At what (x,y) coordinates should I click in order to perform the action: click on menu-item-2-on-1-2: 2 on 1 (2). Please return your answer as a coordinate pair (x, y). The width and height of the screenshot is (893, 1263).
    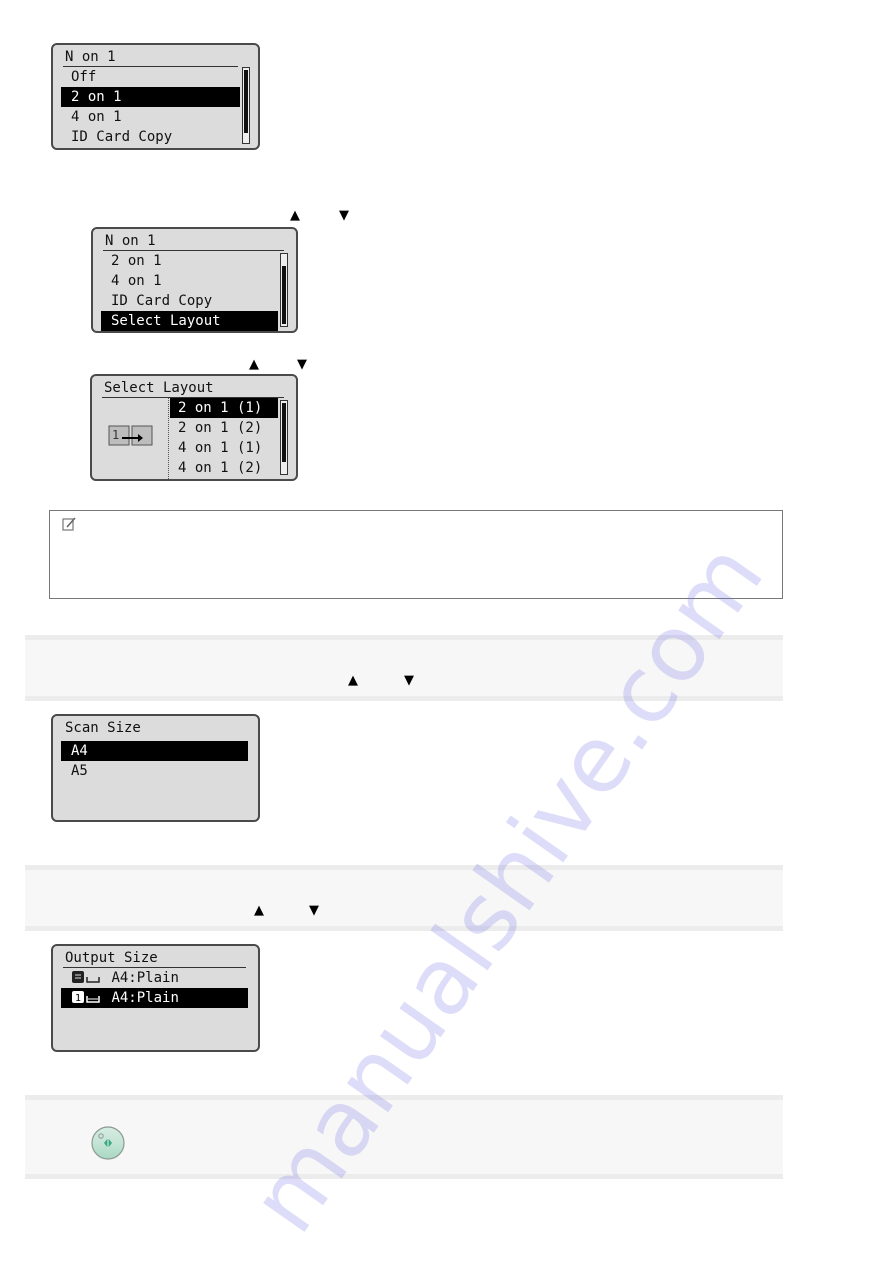
    Looking at the image, I should click on (224, 428).